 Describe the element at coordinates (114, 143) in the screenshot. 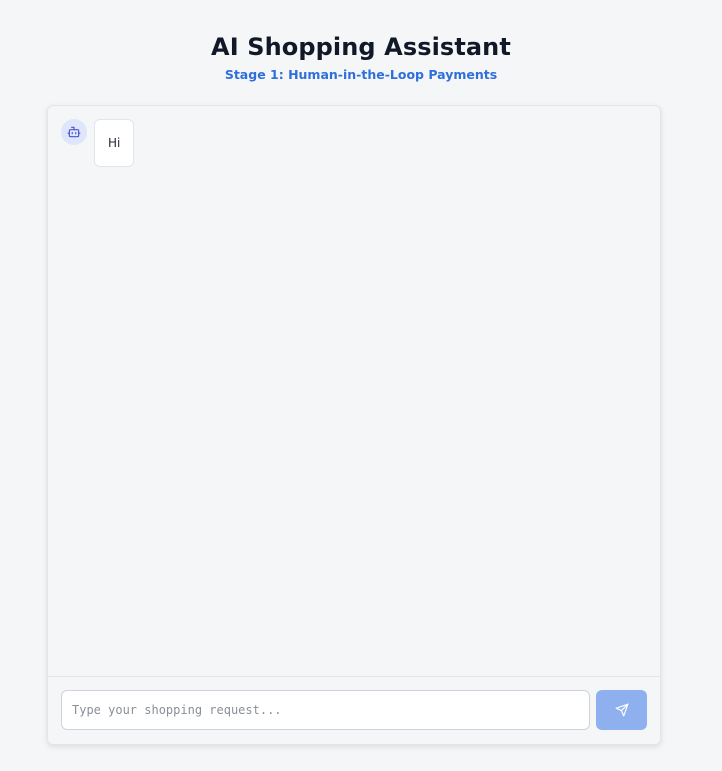

I see `message-bubble: Hi` at that location.